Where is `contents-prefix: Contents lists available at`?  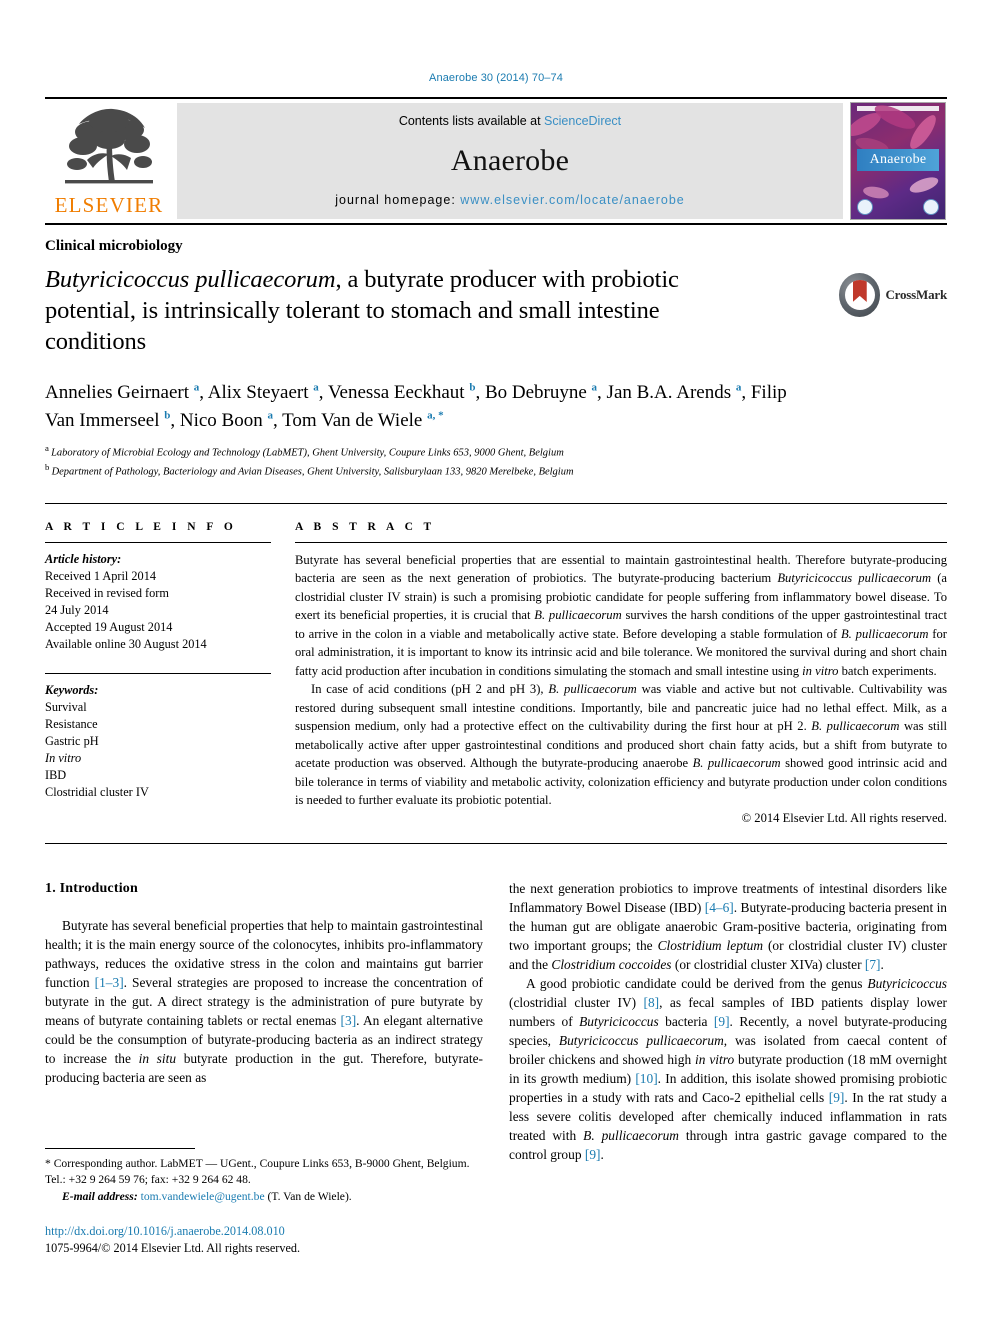
contents-prefix: Contents lists available at is located at coordinates (471, 121).